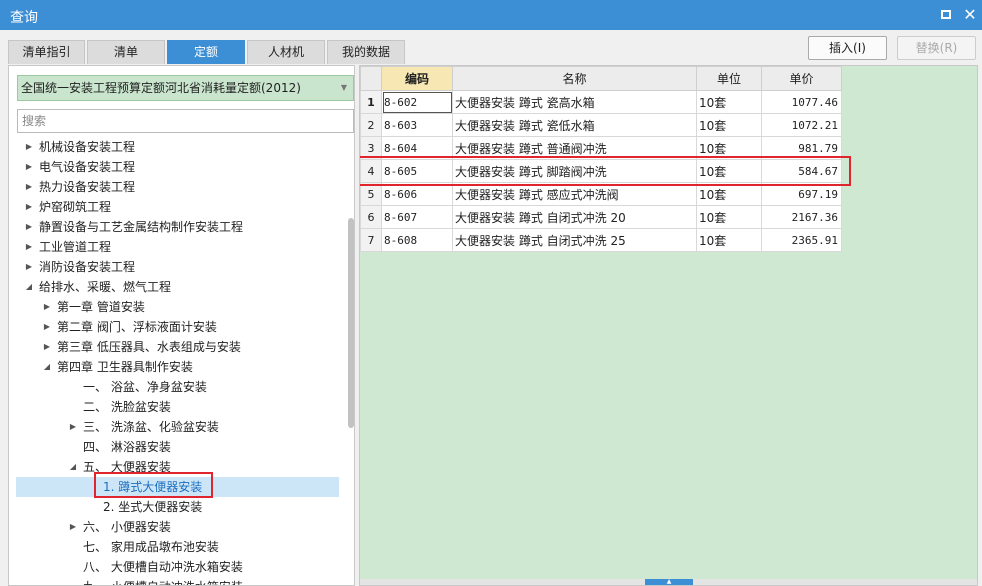  I want to click on cell-price: 2365.91, so click(801, 240).